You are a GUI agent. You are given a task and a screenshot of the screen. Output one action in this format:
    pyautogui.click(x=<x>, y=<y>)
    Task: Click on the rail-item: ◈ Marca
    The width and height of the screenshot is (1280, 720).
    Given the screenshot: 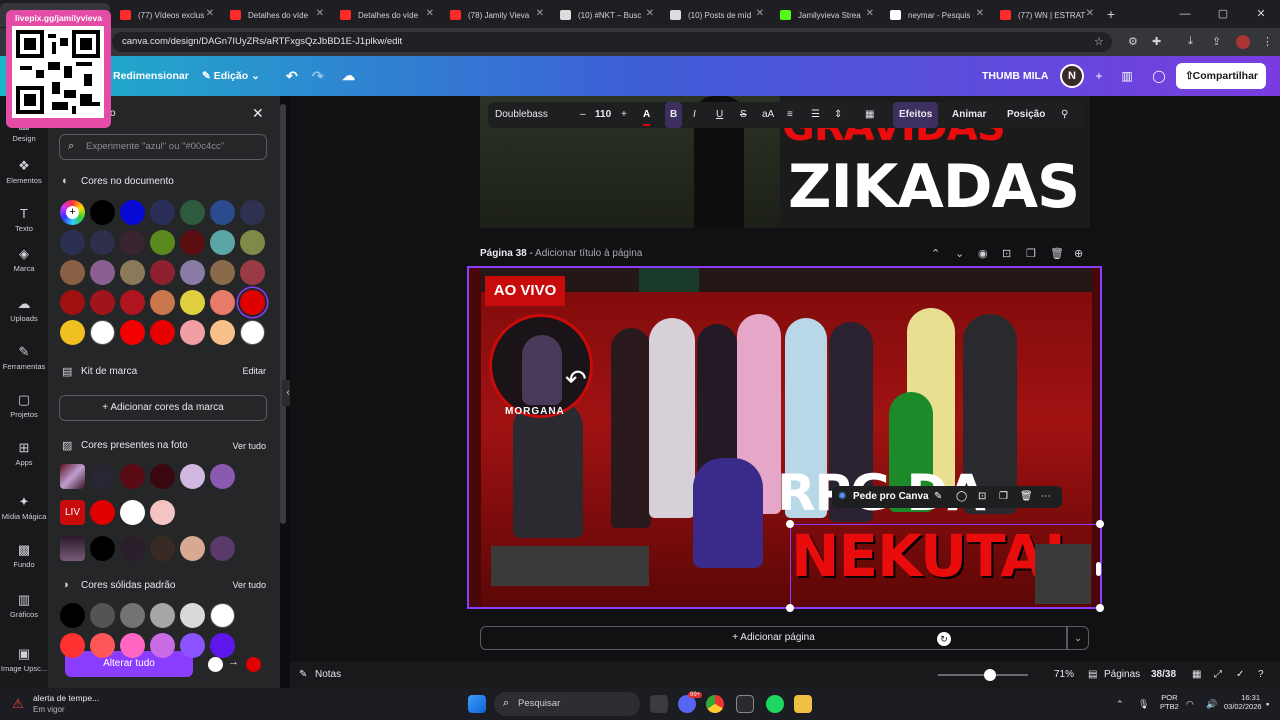 What is the action you would take?
    pyautogui.click(x=24, y=259)
    